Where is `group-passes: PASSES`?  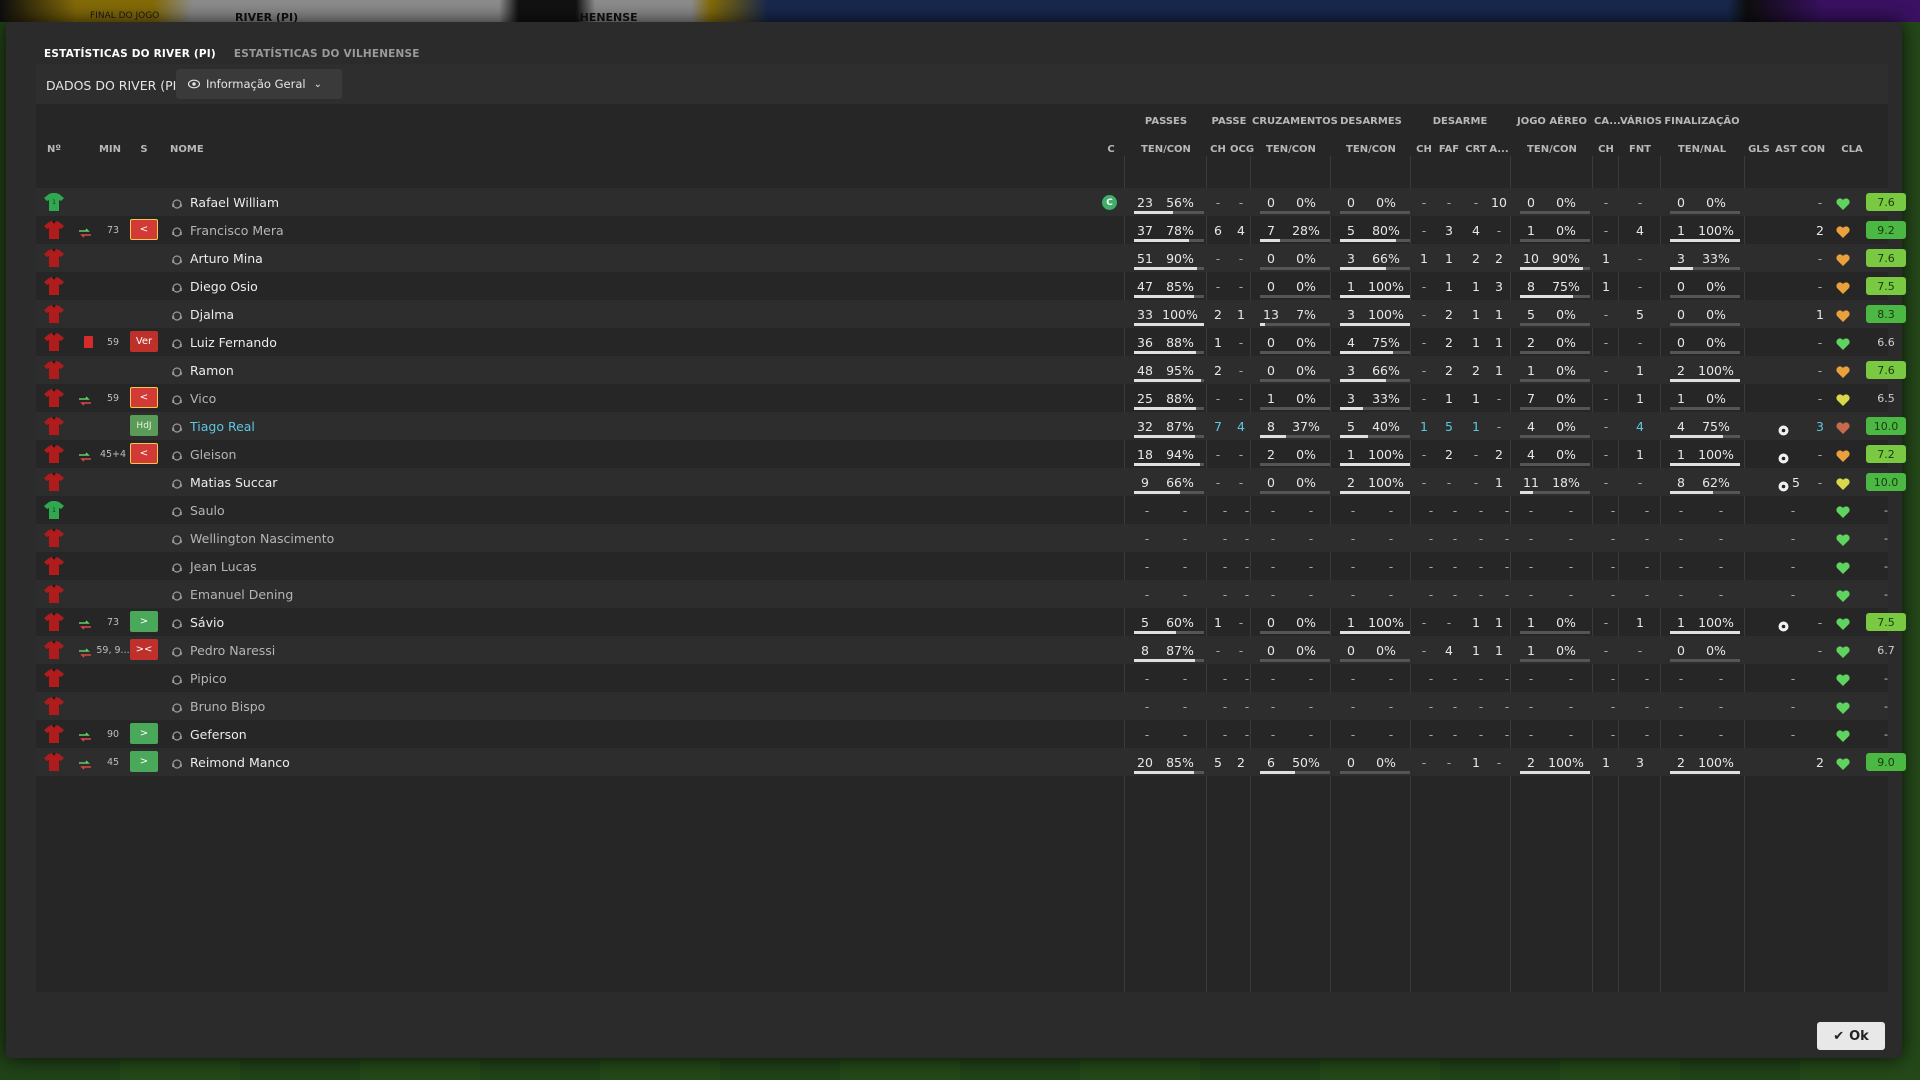 group-passes: PASSES is located at coordinates (1166, 121).